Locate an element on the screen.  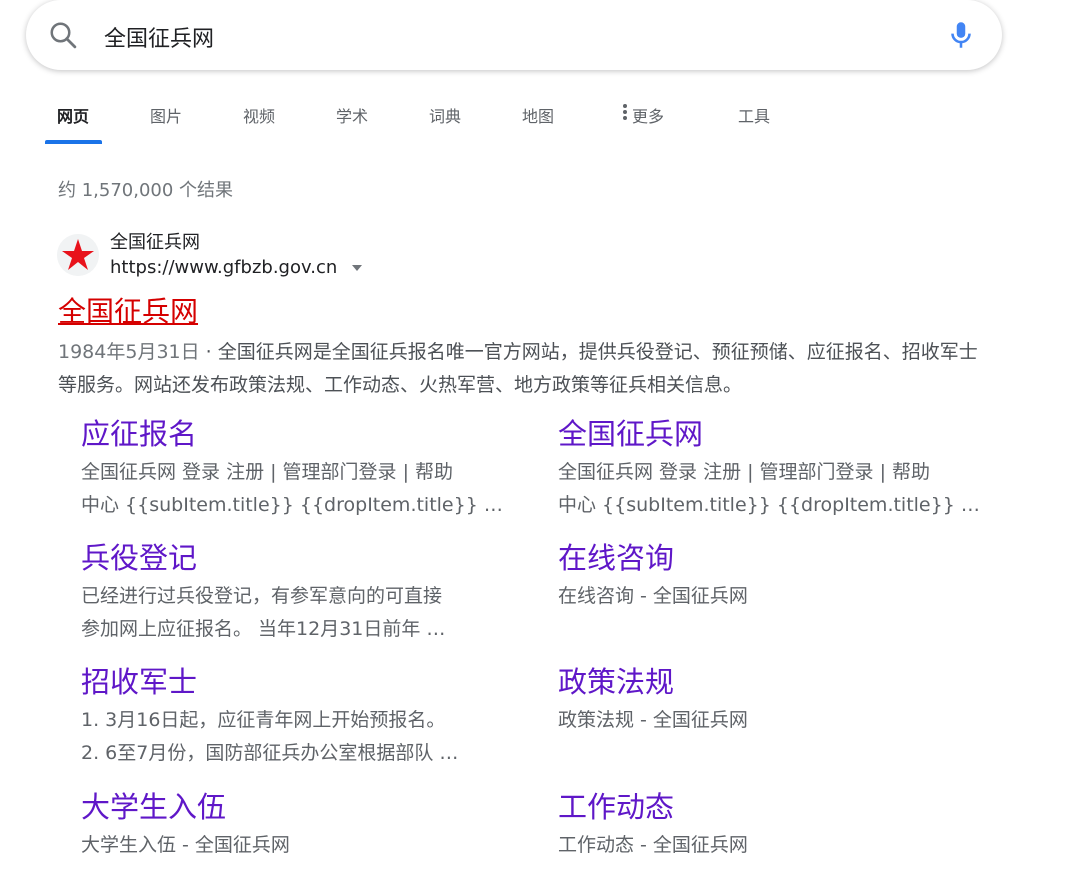
sitelink-title: 应征报名 is located at coordinates (291, 434).